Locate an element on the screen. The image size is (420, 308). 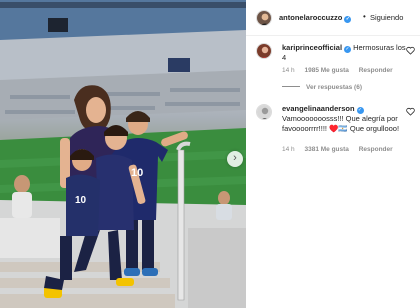
speaker-box is located at coordinates (58, 25).